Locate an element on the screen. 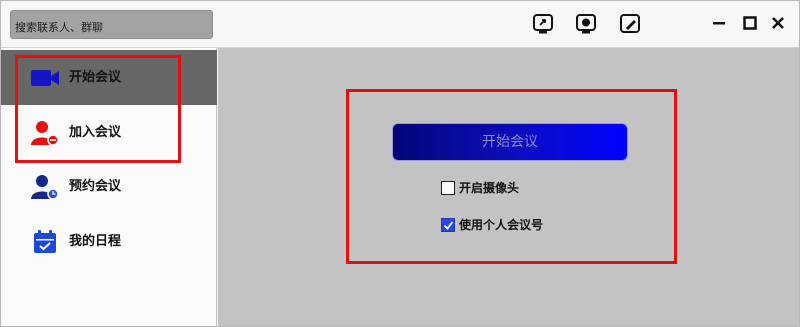  personal-meeting-id-option: 使用个人会议号 is located at coordinates (492, 225).